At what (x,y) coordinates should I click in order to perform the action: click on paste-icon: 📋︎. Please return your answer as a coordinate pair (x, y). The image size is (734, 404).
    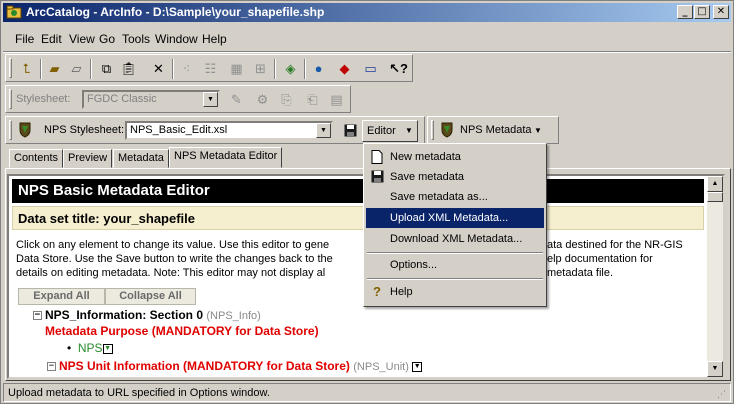
    Looking at the image, I should click on (128, 68).